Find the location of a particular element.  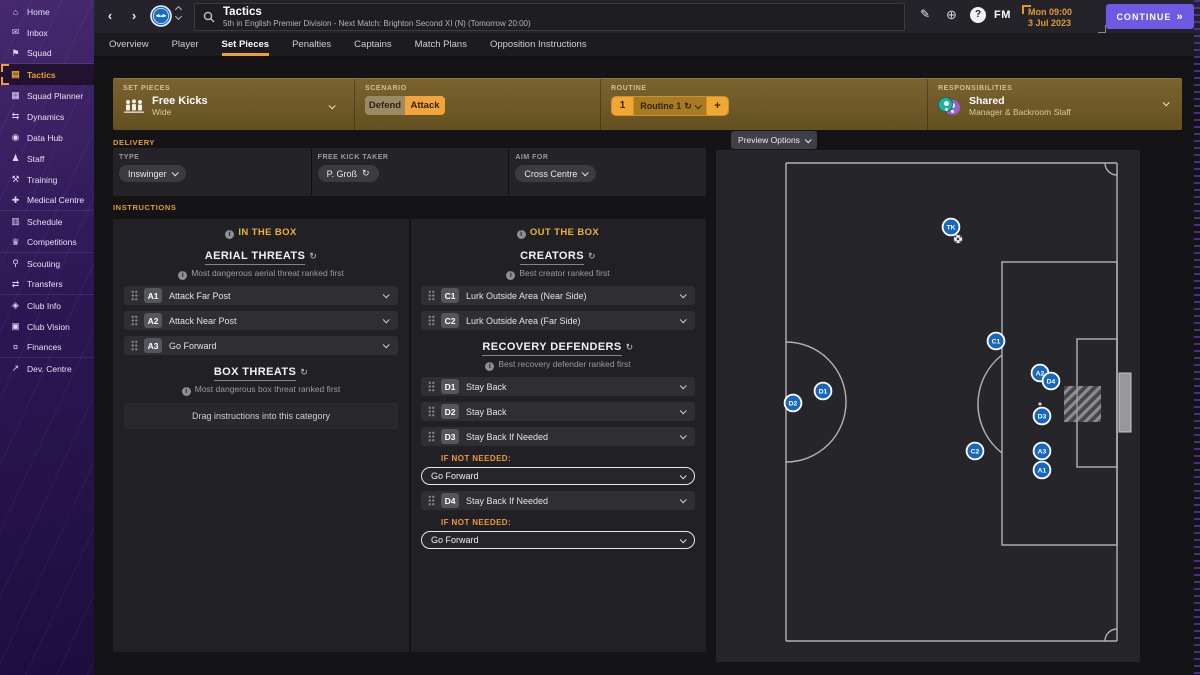

tab-set-pieces: Set Pieces is located at coordinates (245, 44).